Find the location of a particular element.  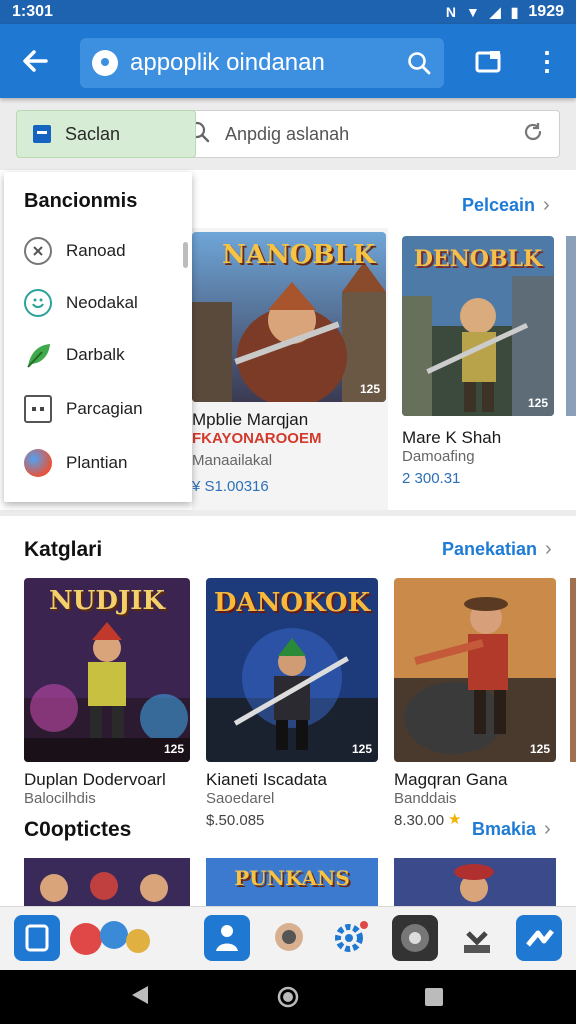

back-nav-icon is located at coordinates (140, 997).